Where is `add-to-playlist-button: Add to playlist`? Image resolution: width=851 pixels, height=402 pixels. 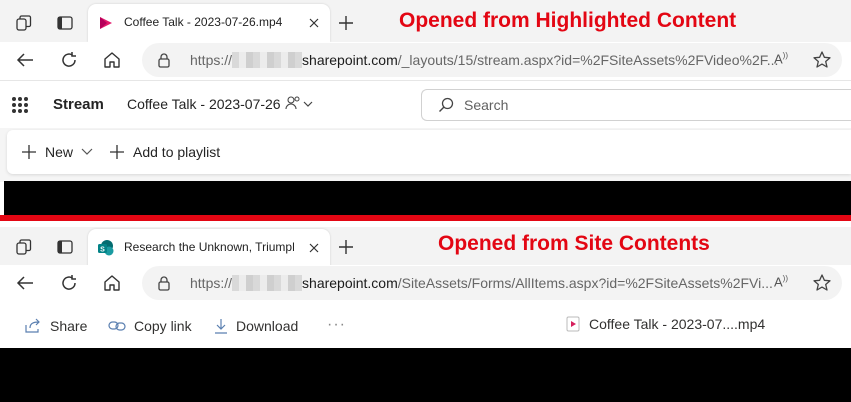 add-to-playlist-button: Add to playlist is located at coordinates (164, 152).